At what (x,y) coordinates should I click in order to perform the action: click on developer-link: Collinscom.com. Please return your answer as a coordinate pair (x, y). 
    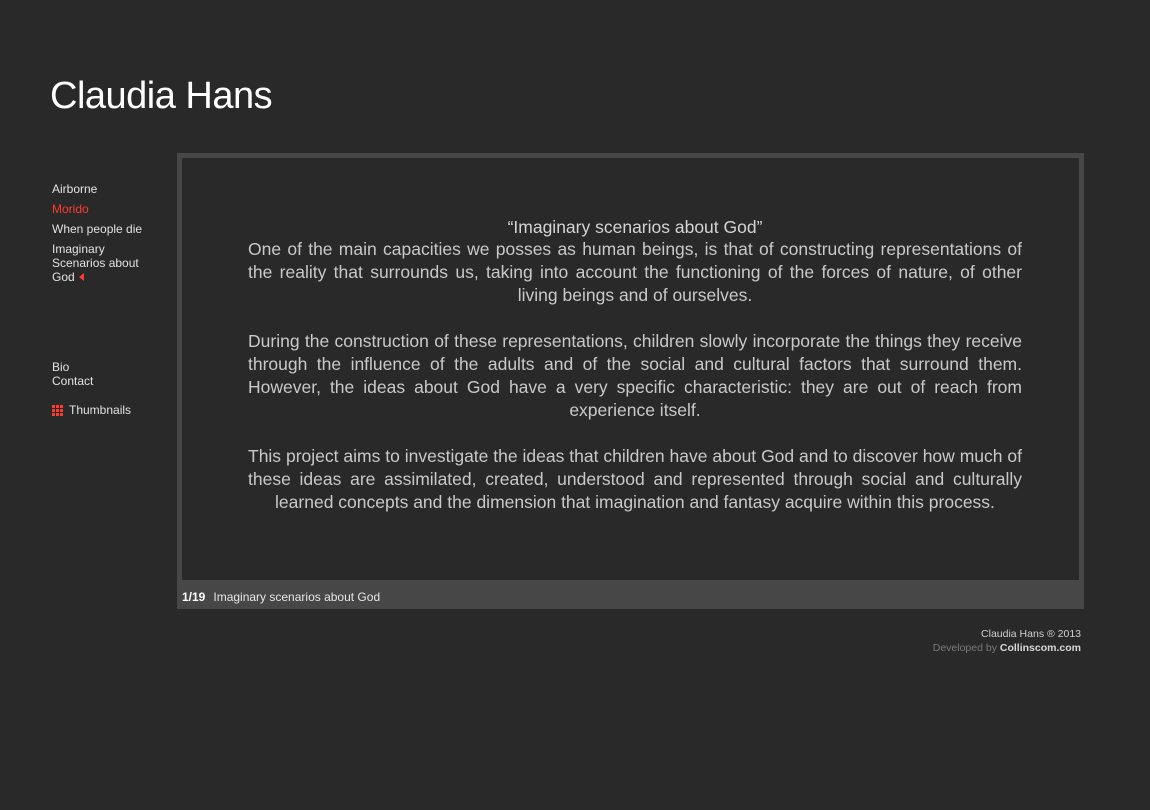
    Looking at the image, I should click on (1040, 648).